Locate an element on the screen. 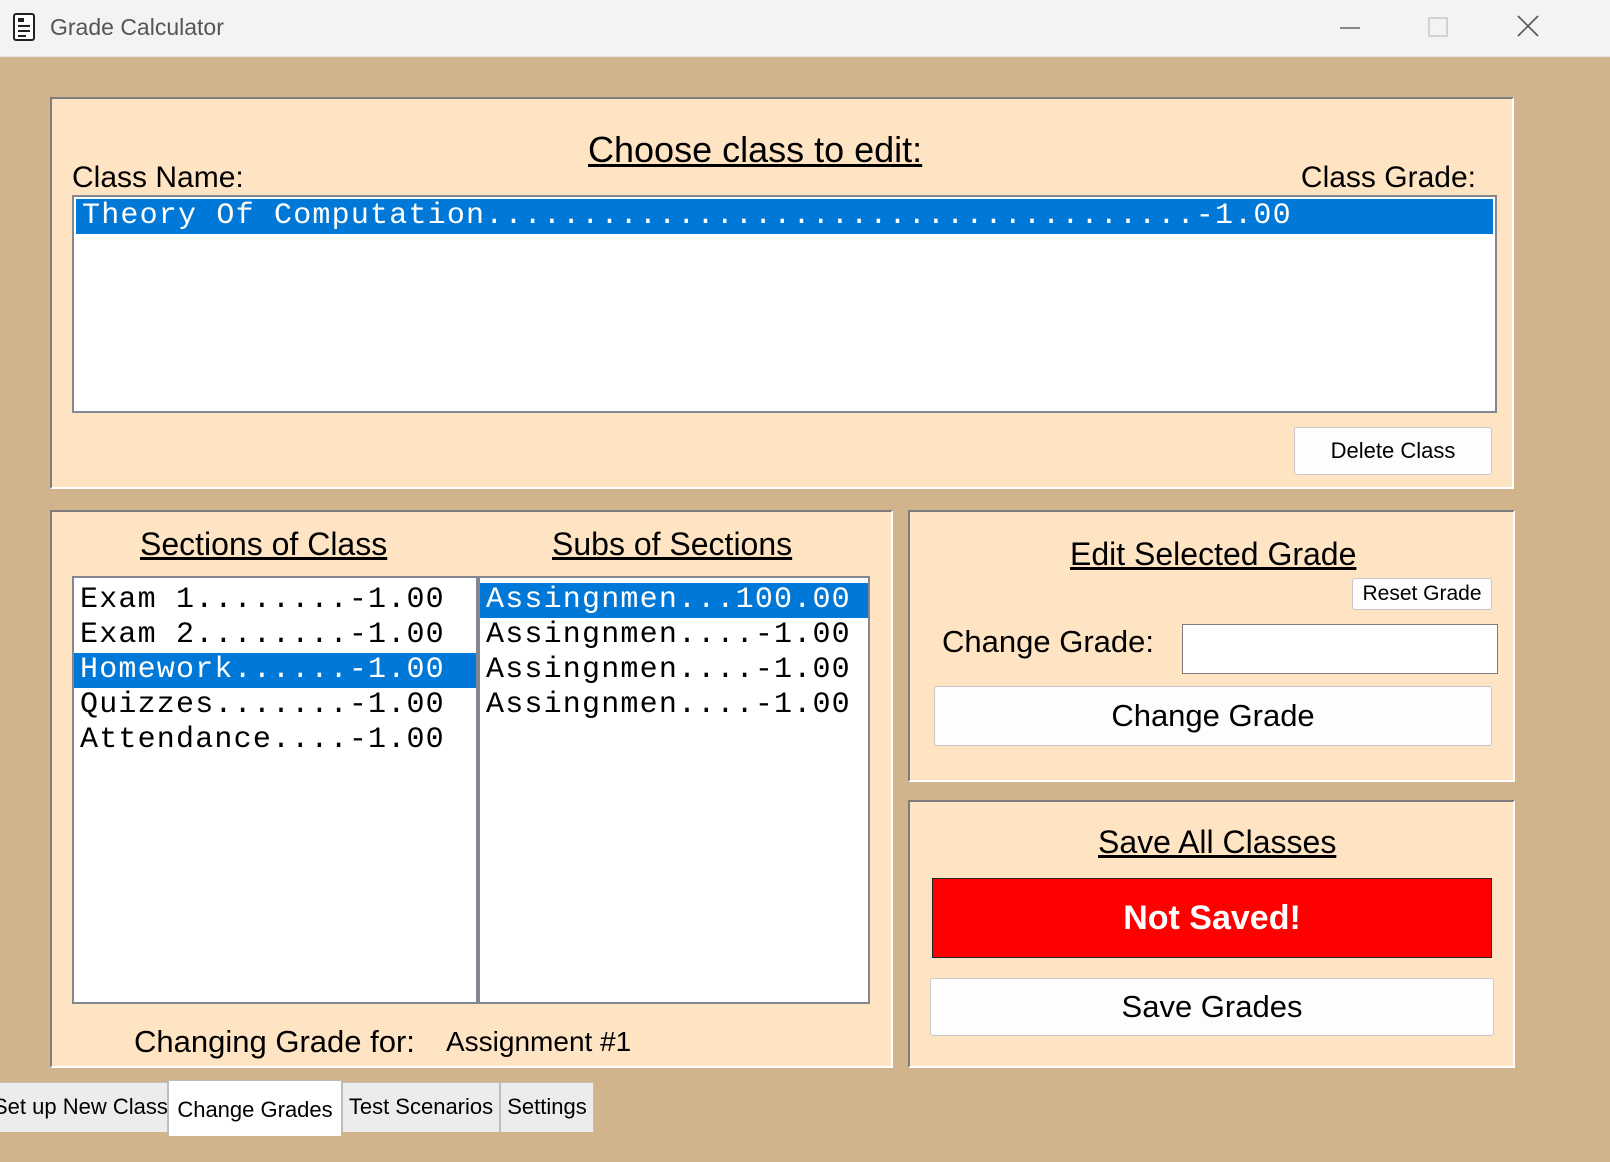 This screenshot has width=1610, height=1162. tab-change-grades: Change Grades is located at coordinates (255, 1108).